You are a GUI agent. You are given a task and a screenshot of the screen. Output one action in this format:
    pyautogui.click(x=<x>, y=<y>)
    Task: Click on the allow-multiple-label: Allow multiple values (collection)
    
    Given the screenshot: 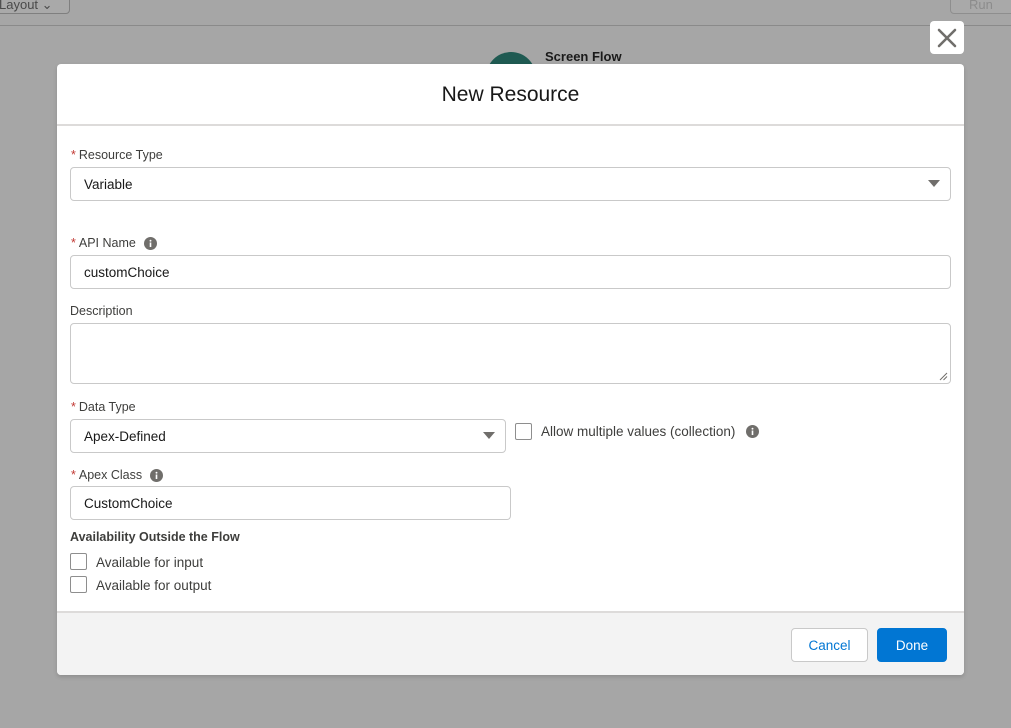 What is the action you would take?
    pyautogui.click(x=638, y=431)
    